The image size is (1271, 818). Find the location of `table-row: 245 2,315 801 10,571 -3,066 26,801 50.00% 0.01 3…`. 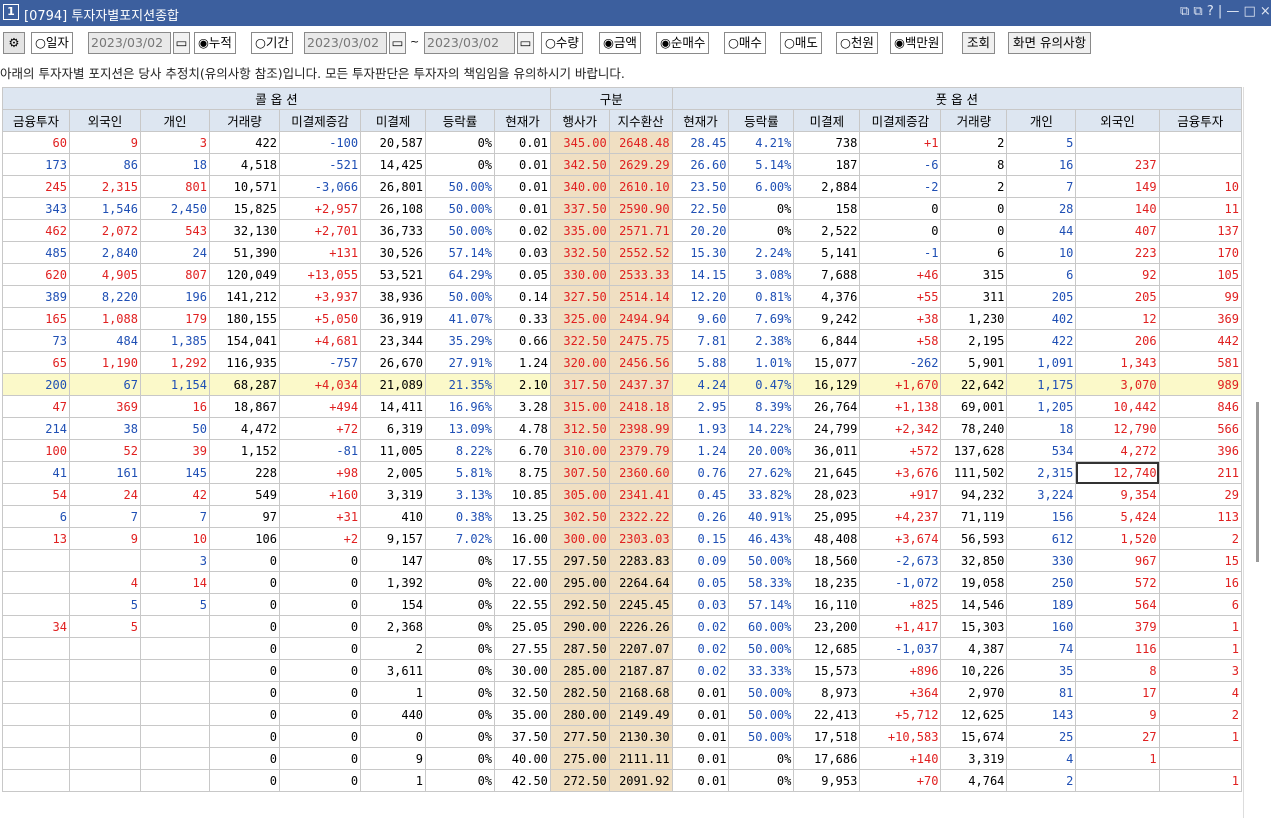

table-row: 245 2,315 801 10,571 -3,066 26,801 50.00% 0.01 3… is located at coordinates (622, 186).